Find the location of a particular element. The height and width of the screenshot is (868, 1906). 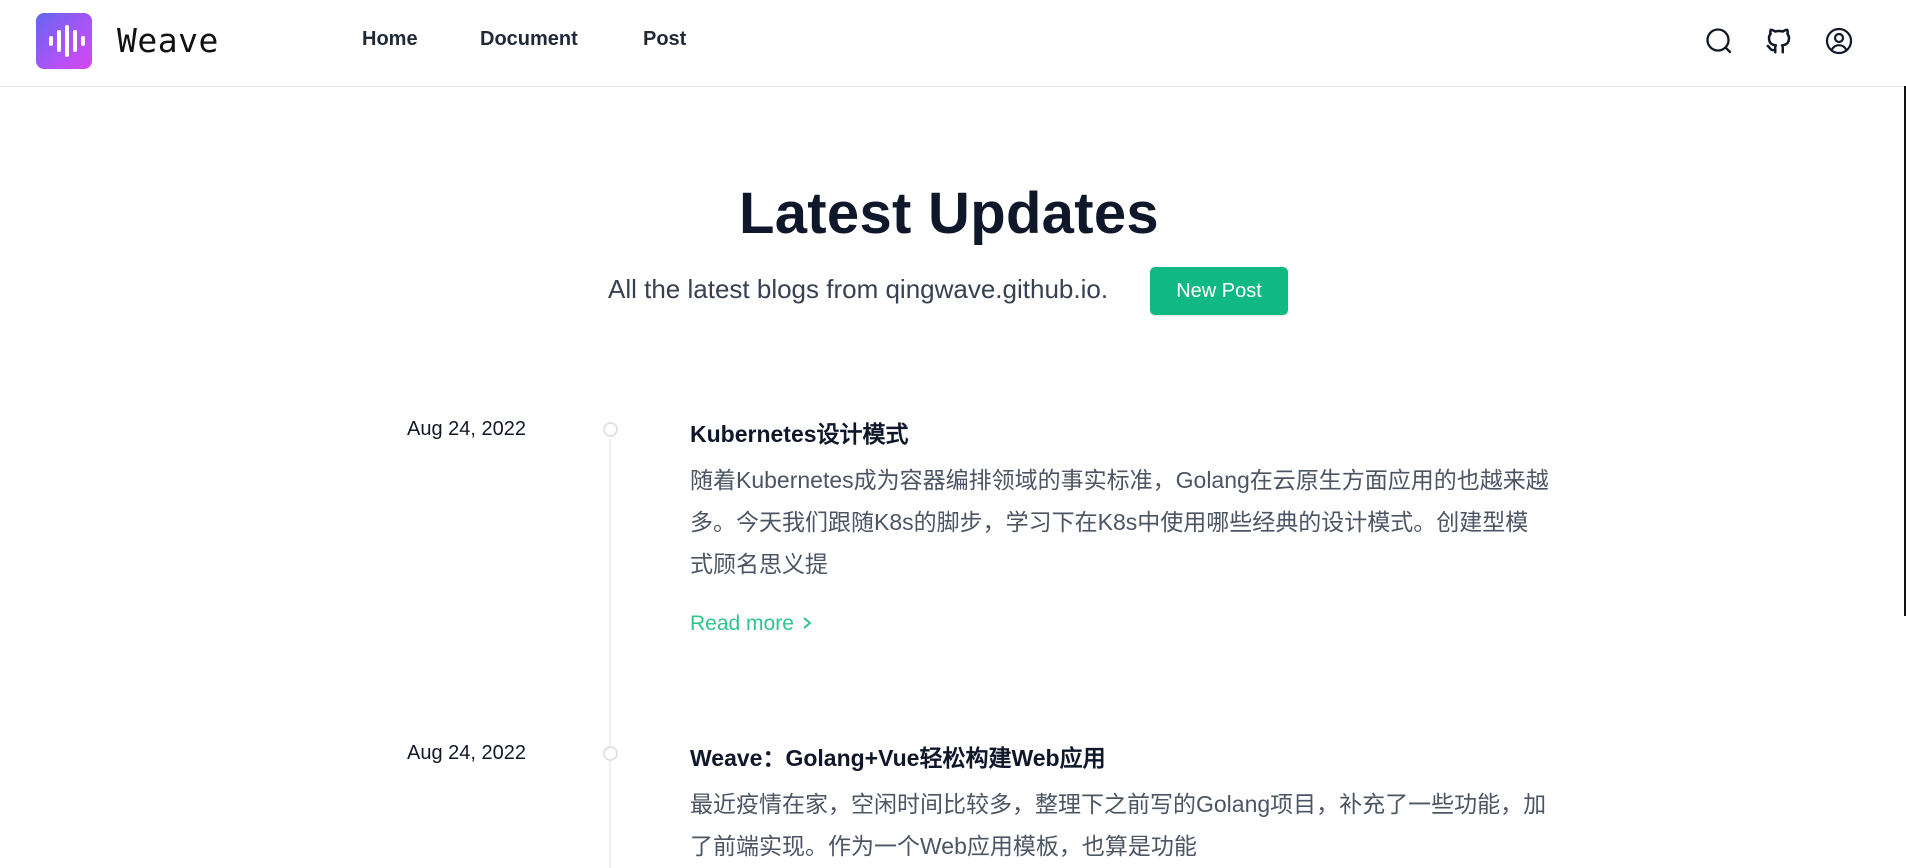

weave-logo-icon is located at coordinates (64, 41).